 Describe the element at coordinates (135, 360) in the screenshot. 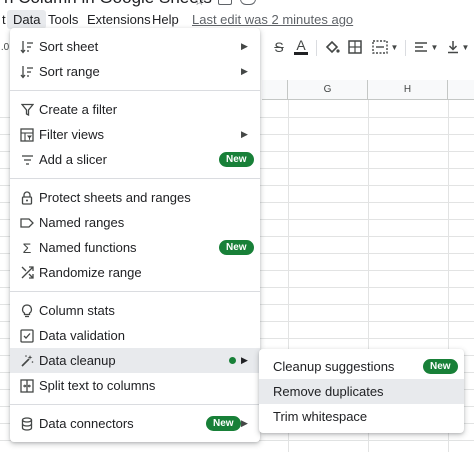

I see `menu-item-data-cleanup: Data cleanup ▶` at that location.